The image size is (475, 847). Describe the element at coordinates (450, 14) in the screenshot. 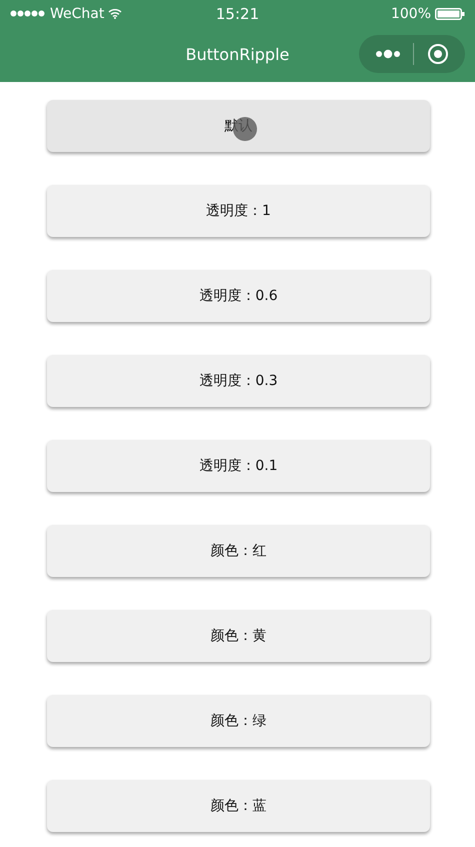

I see `battery-icon` at that location.